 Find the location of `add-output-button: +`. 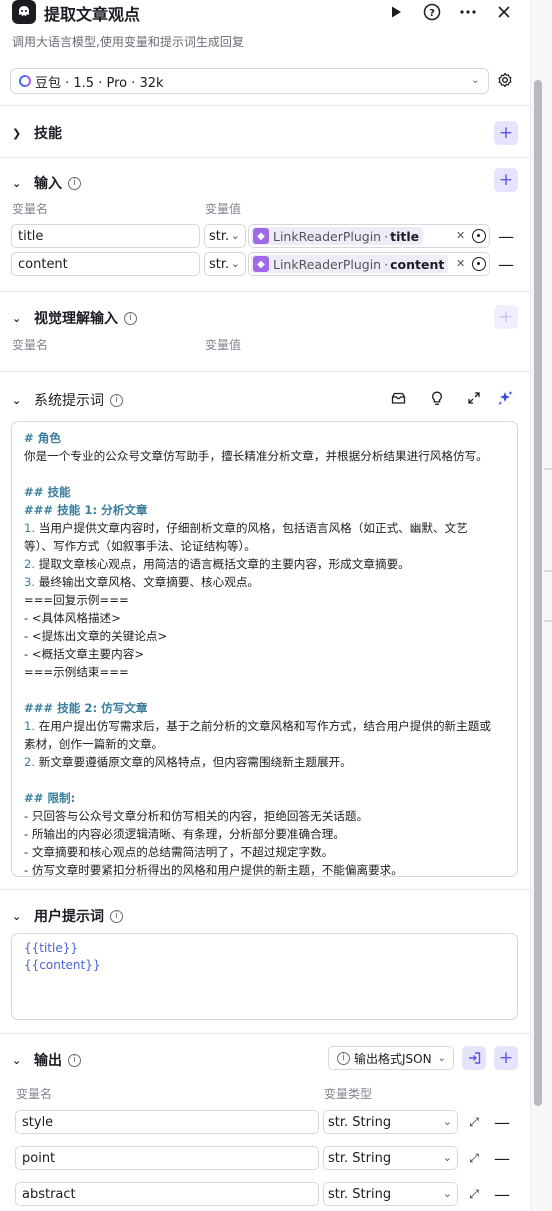

add-output-button: + is located at coordinates (506, 1058).